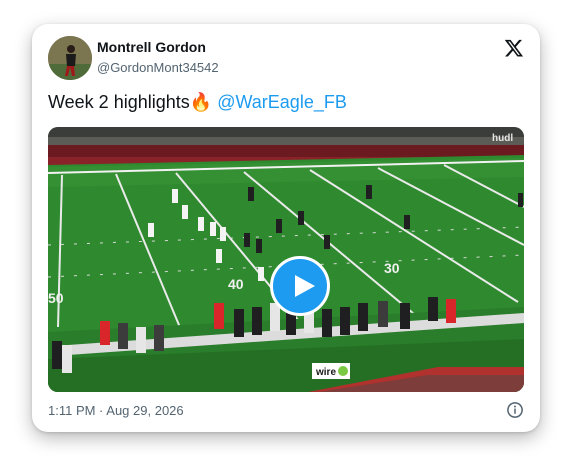 Image resolution: width=574 pixels, height=474 pixels. Describe the element at coordinates (201, 102) in the screenshot. I see `fire-emoji-icon: 🔥` at that location.